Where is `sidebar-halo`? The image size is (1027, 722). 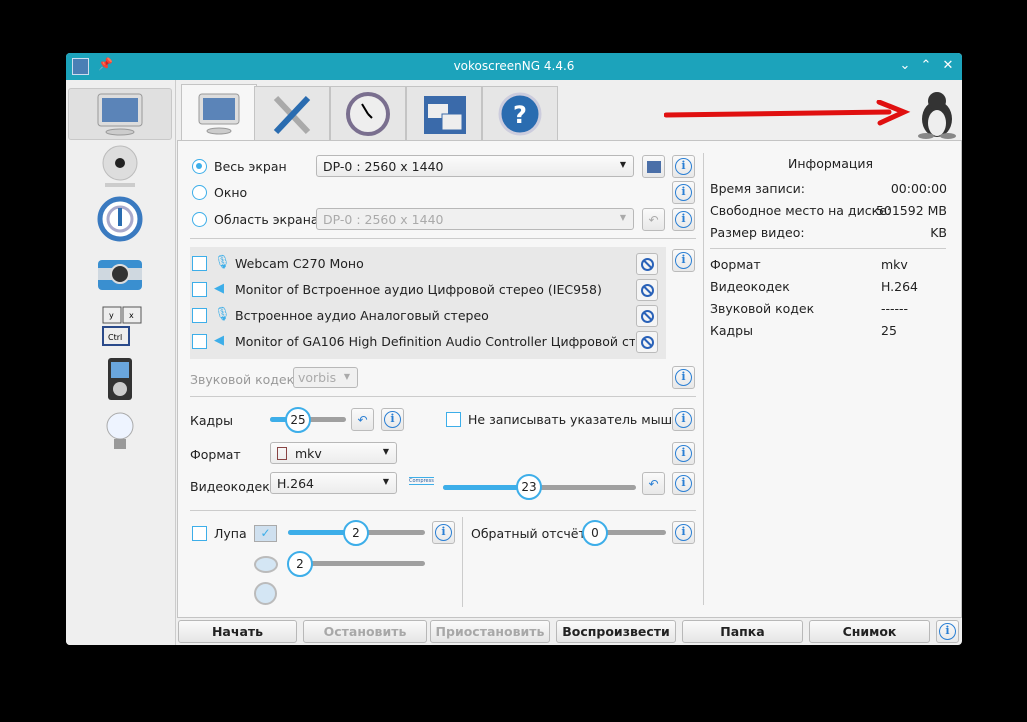 sidebar-halo is located at coordinates (120, 432).